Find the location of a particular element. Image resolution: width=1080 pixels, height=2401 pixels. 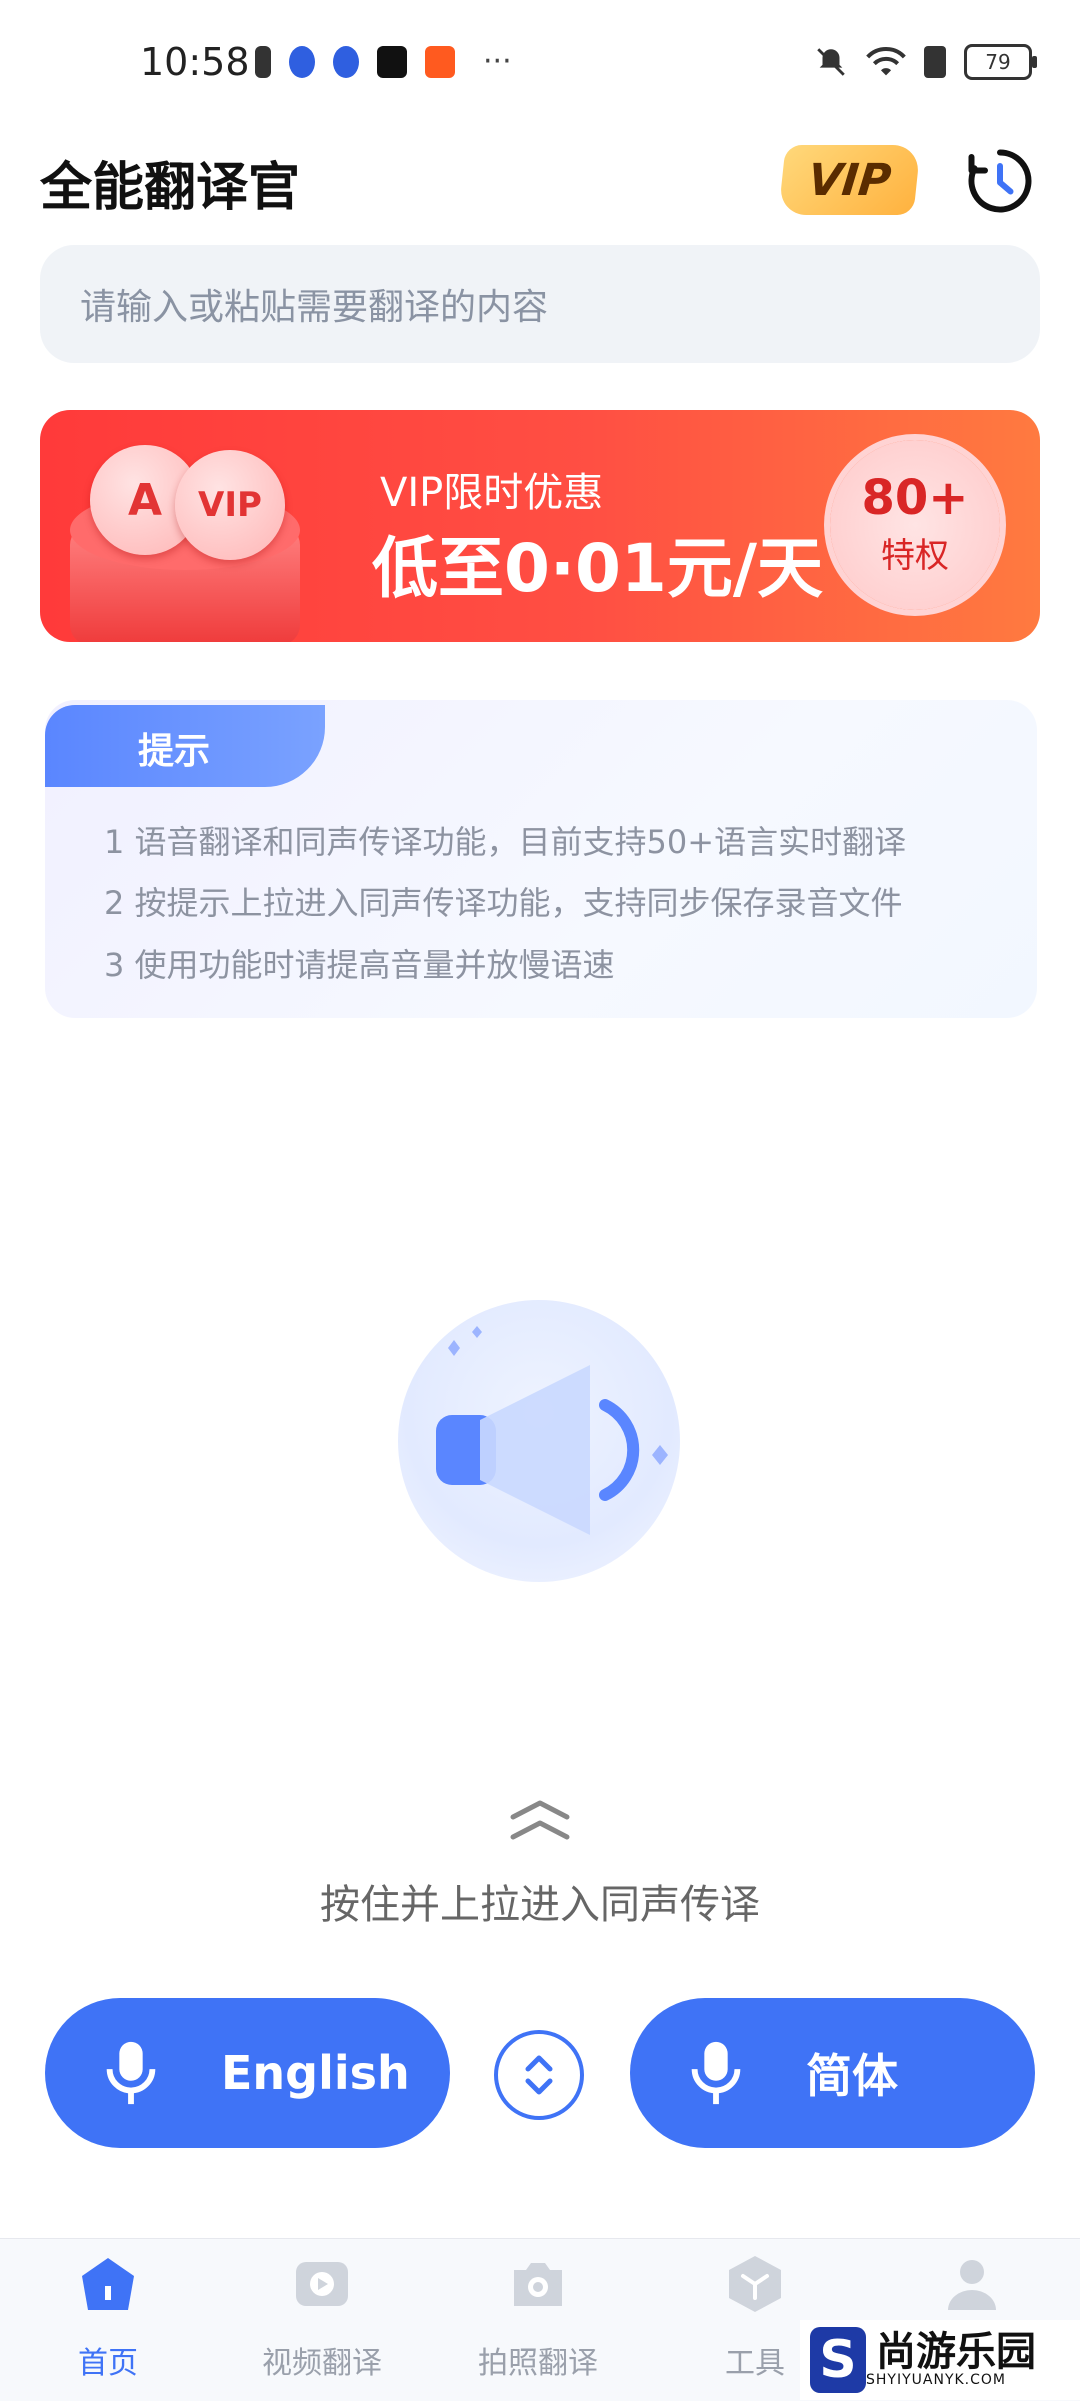

taobao-notification-icon is located at coordinates (440, 61).